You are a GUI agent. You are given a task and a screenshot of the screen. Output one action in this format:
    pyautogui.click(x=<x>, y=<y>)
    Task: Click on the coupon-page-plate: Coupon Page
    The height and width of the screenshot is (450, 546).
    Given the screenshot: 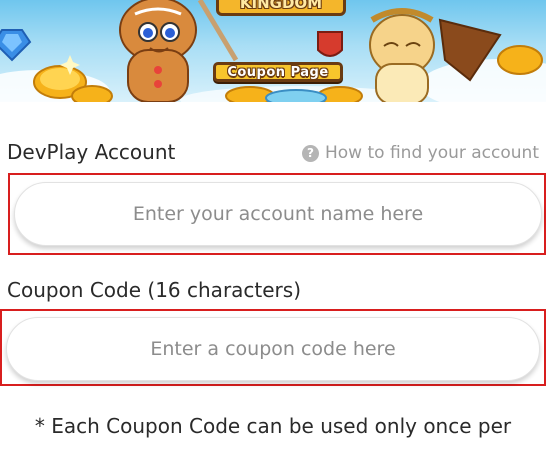 What is the action you would take?
    pyautogui.click(x=278, y=72)
    